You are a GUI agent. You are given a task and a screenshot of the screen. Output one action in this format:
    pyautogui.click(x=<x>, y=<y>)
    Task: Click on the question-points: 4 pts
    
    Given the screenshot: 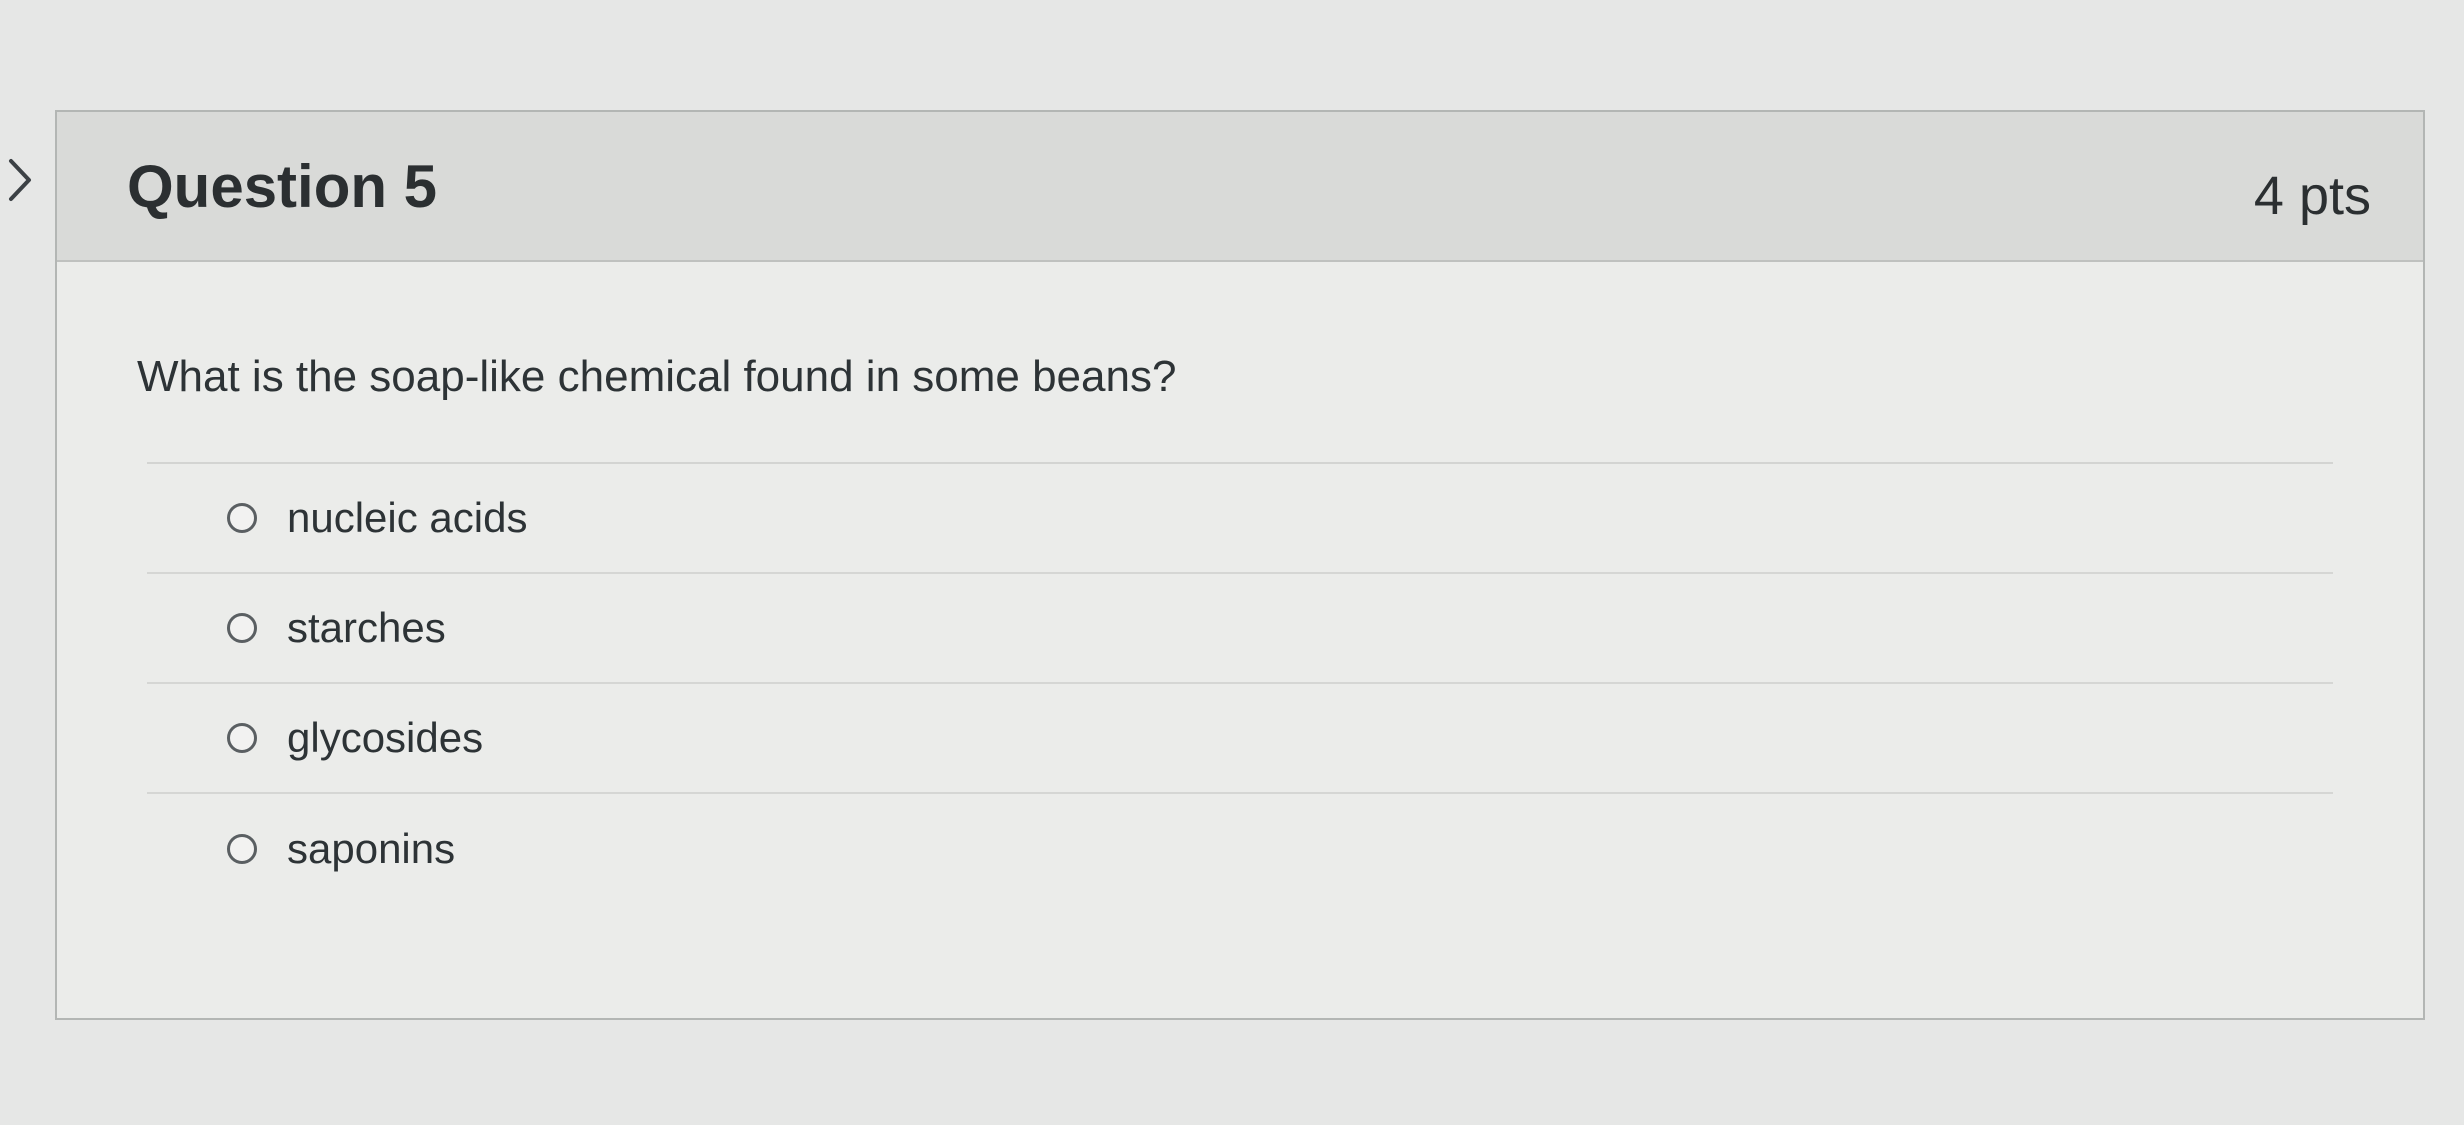 What is the action you would take?
    pyautogui.click(x=2312, y=196)
    